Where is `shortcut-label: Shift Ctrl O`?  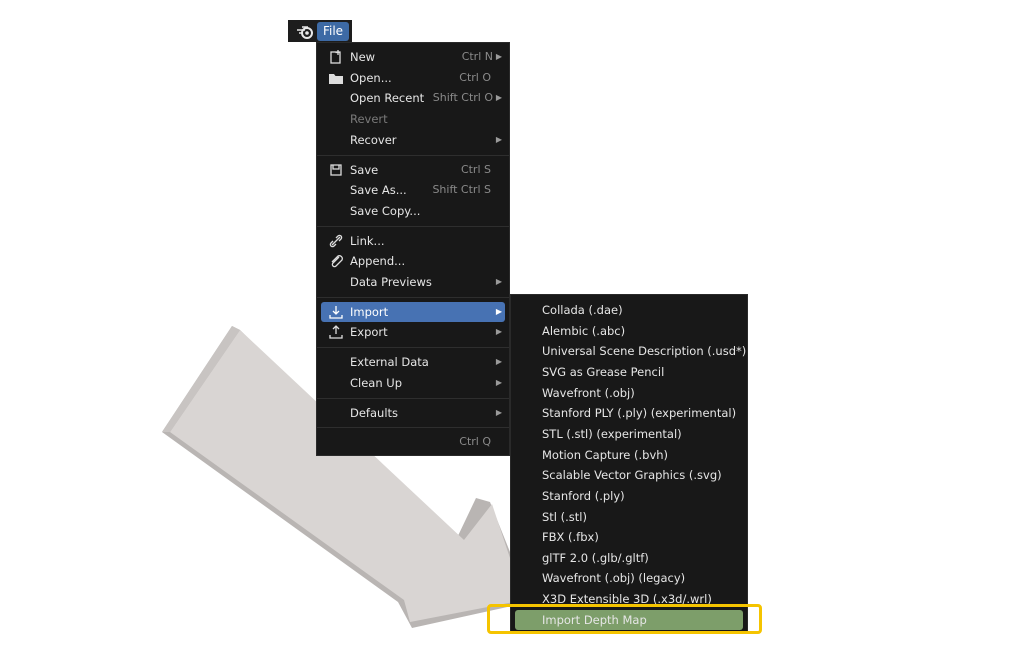
shortcut-label: Shift Ctrl O is located at coordinates (462, 98).